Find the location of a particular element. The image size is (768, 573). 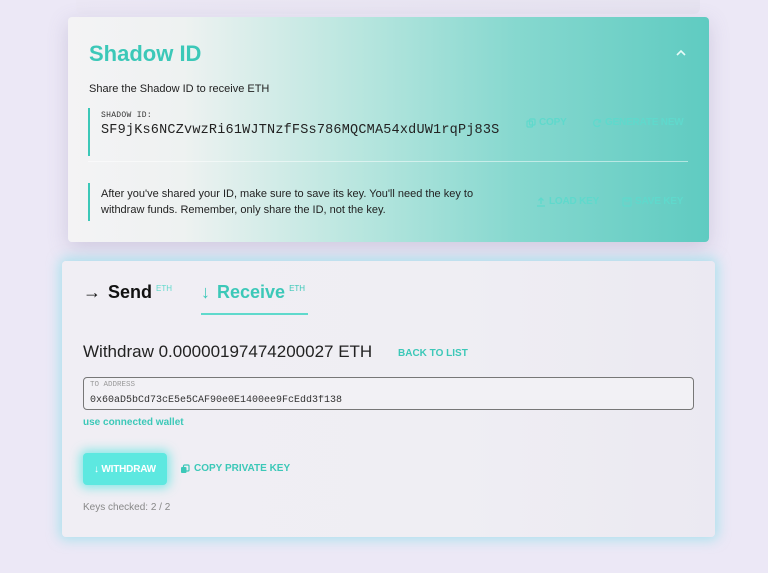

chevron-up-icon is located at coordinates (681, 53).